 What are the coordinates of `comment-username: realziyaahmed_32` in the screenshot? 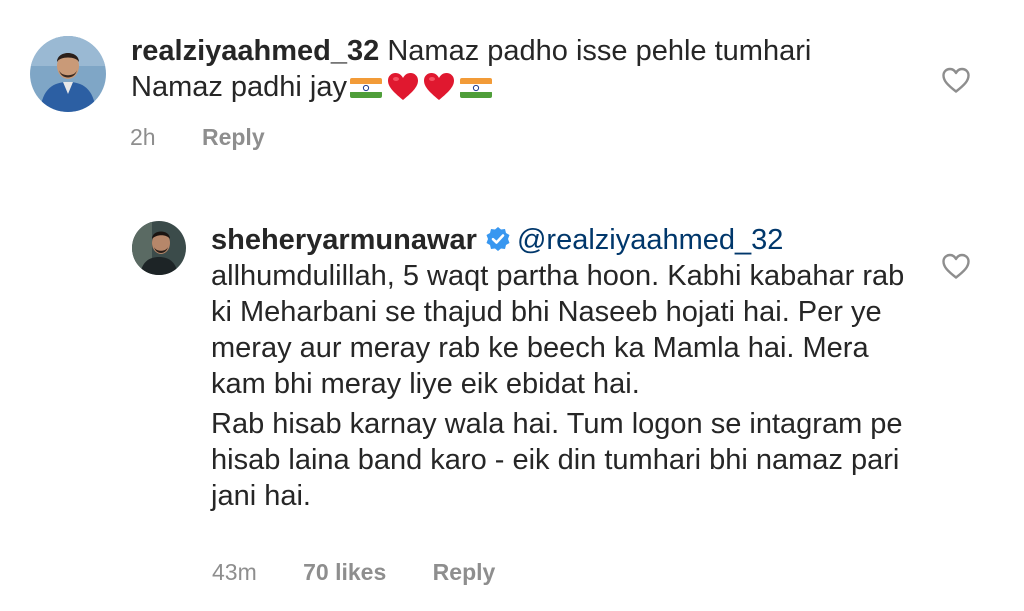 It's located at (255, 51).